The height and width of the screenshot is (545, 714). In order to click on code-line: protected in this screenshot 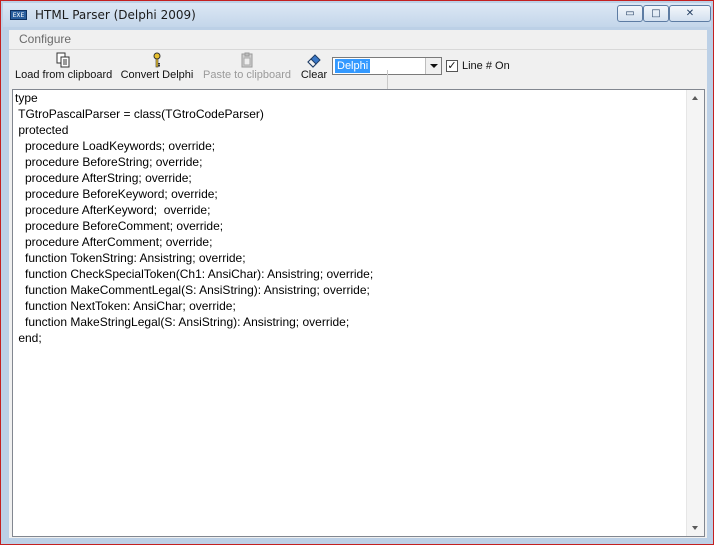, I will do `click(194, 130)`.